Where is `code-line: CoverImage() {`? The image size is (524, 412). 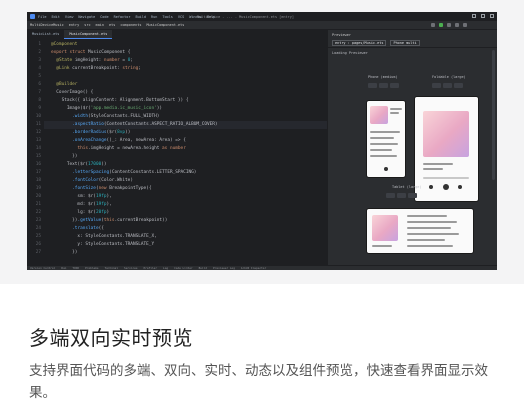
code-line: CoverImage() { is located at coordinates (134, 93).